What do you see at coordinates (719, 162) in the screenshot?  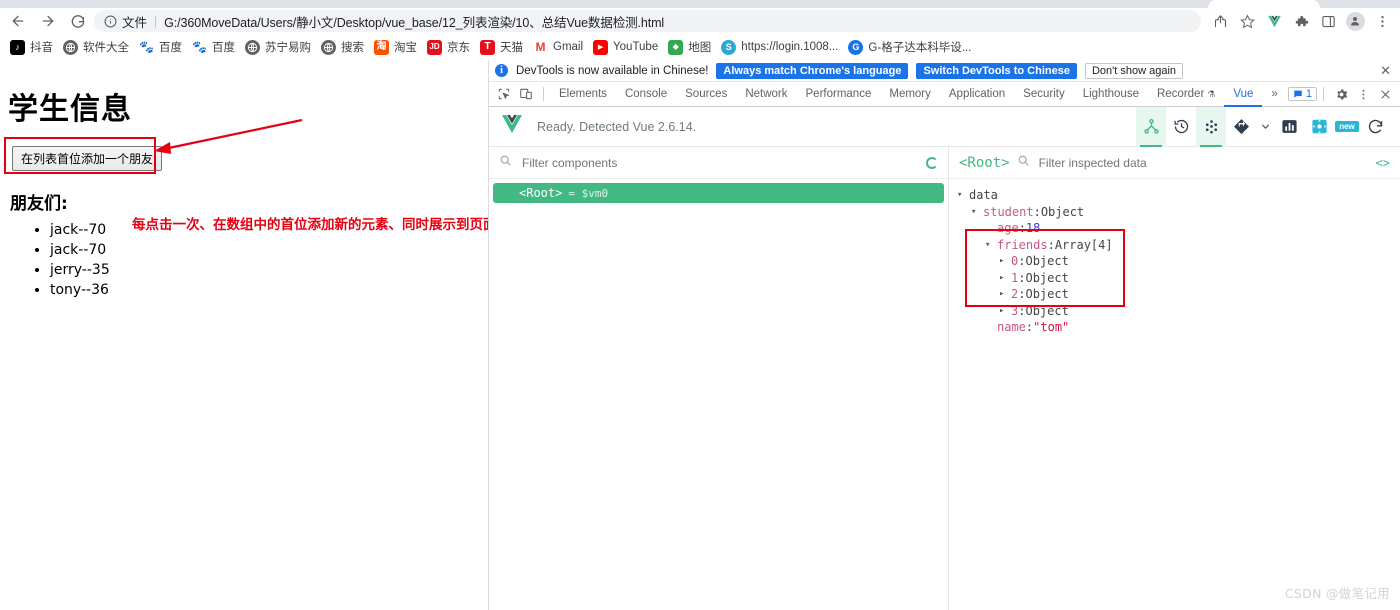 I see `filter-components-input` at bounding box center [719, 162].